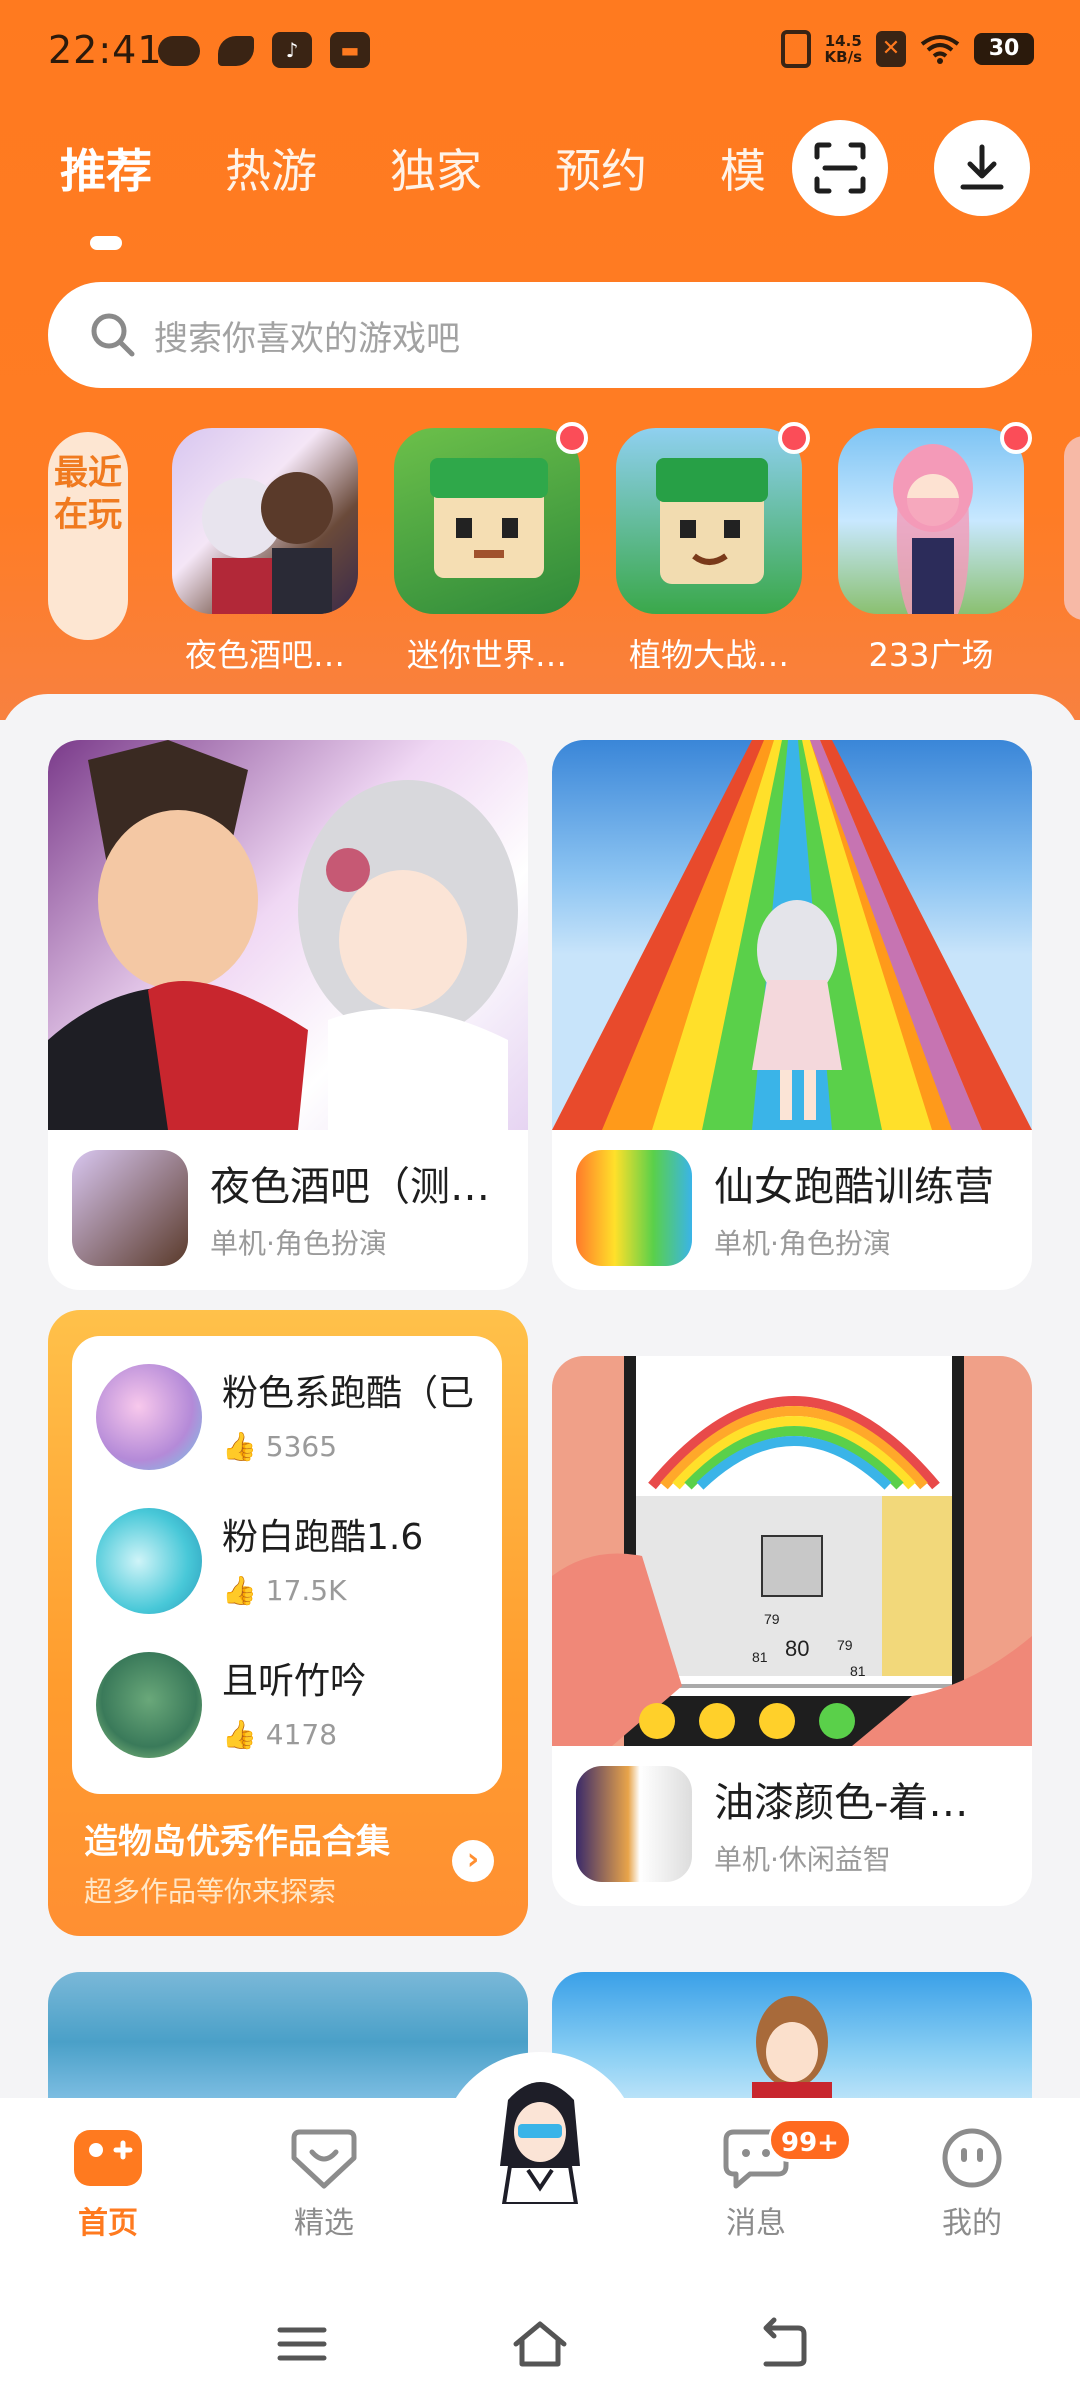  What do you see at coordinates (348, 1393) in the screenshot?
I see `work-title: 粉色系跑酷（已` at bounding box center [348, 1393].